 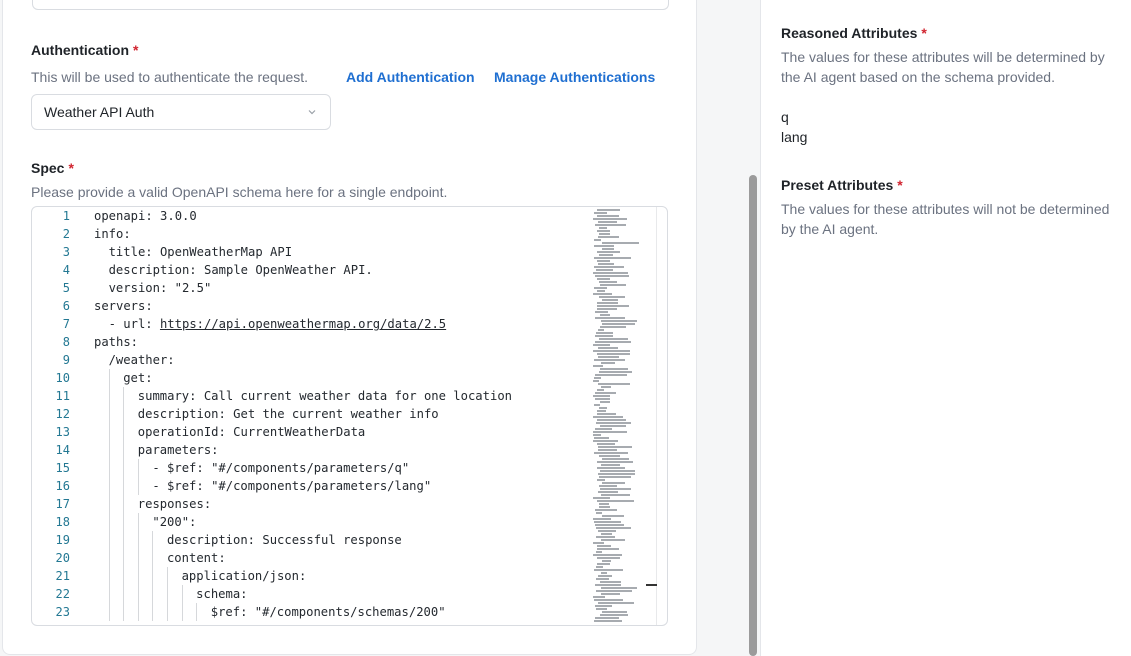 What do you see at coordinates (244, 576) in the screenshot?
I see `code-text: application/json:` at bounding box center [244, 576].